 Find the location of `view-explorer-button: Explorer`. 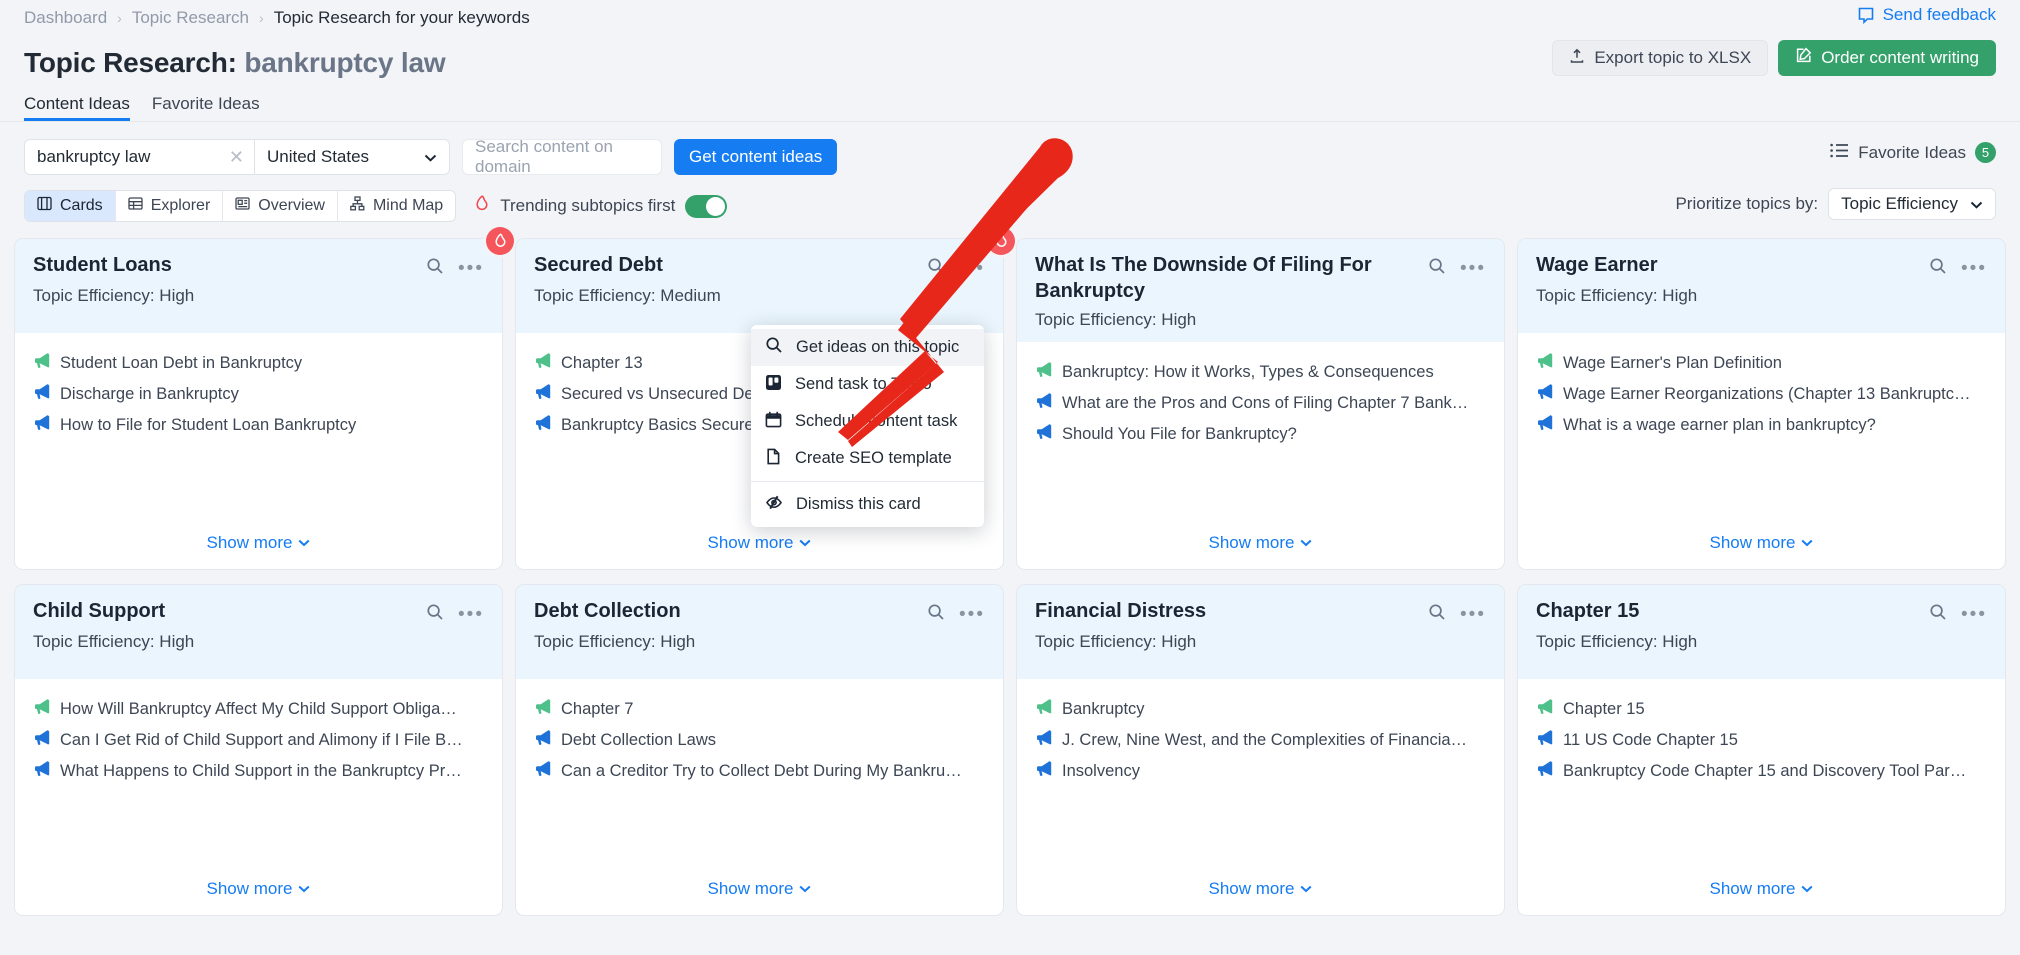

view-explorer-button: Explorer is located at coordinates (170, 206).